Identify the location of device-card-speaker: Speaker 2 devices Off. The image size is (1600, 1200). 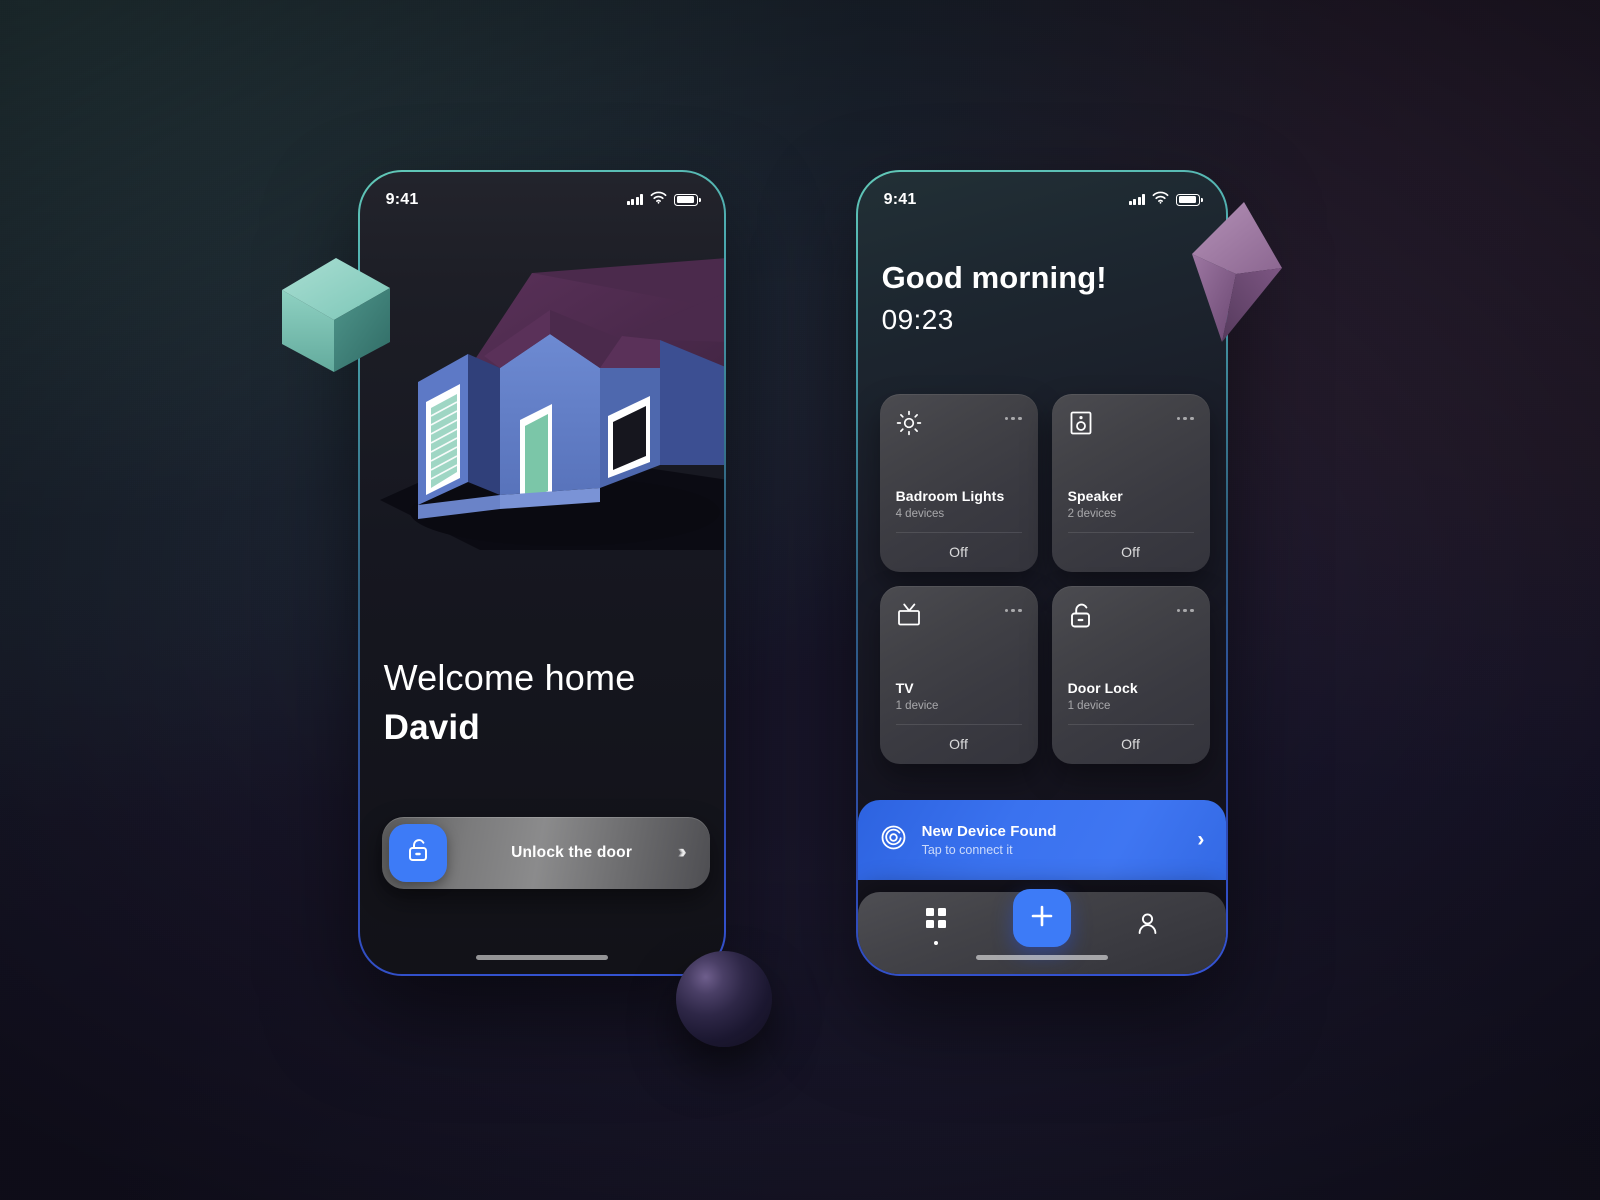
(1130, 482).